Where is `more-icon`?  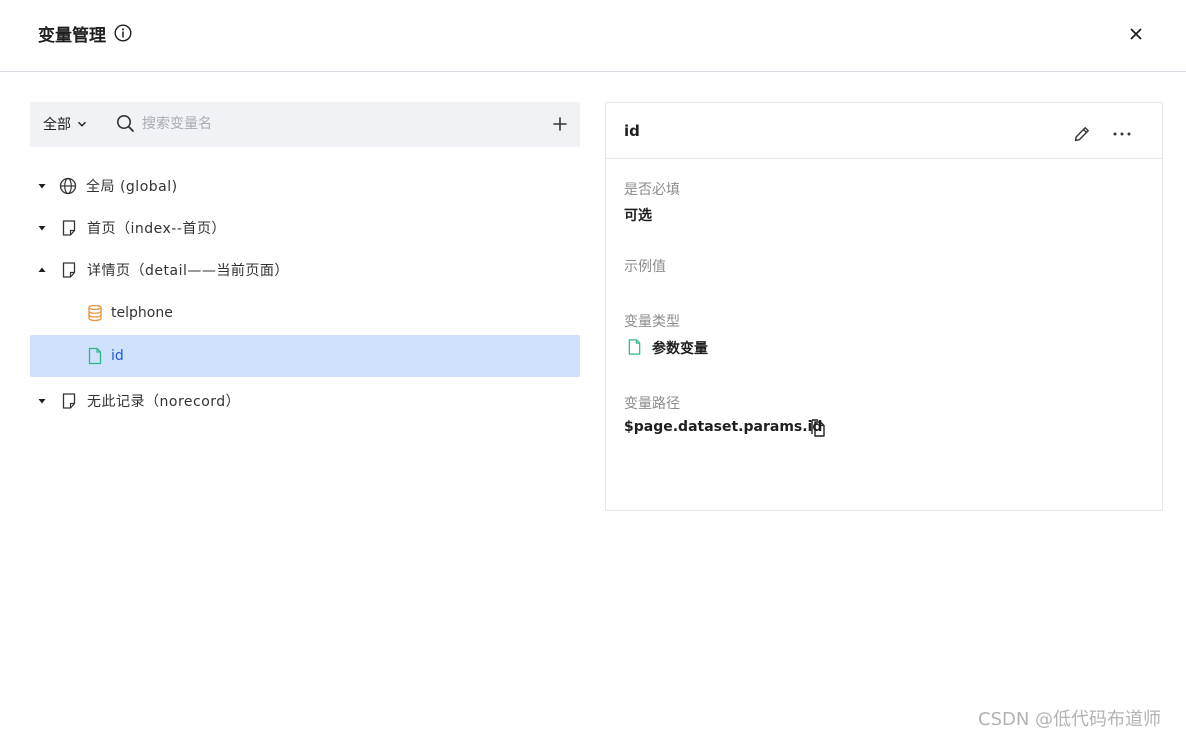
more-icon is located at coordinates (1122, 134).